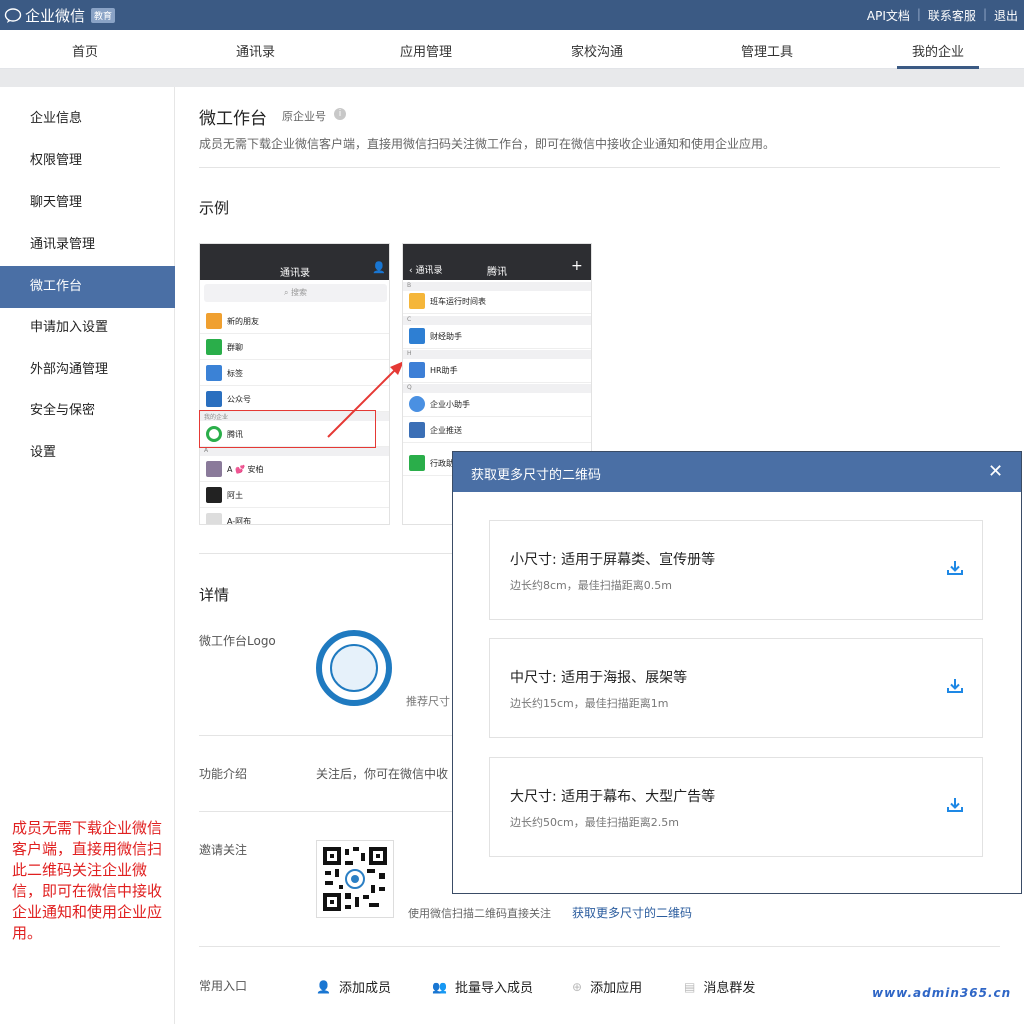 This screenshot has width=1024, height=1024. I want to click on invite-text: 使用微信扫描二维码直接关注, so click(479, 913).